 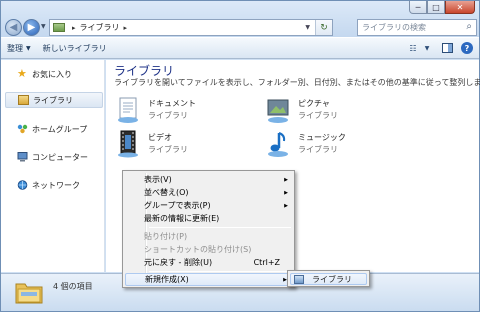 What do you see at coordinates (22, 185) in the screenshot?
I see `network-icon` at bounding box center [22, 185].